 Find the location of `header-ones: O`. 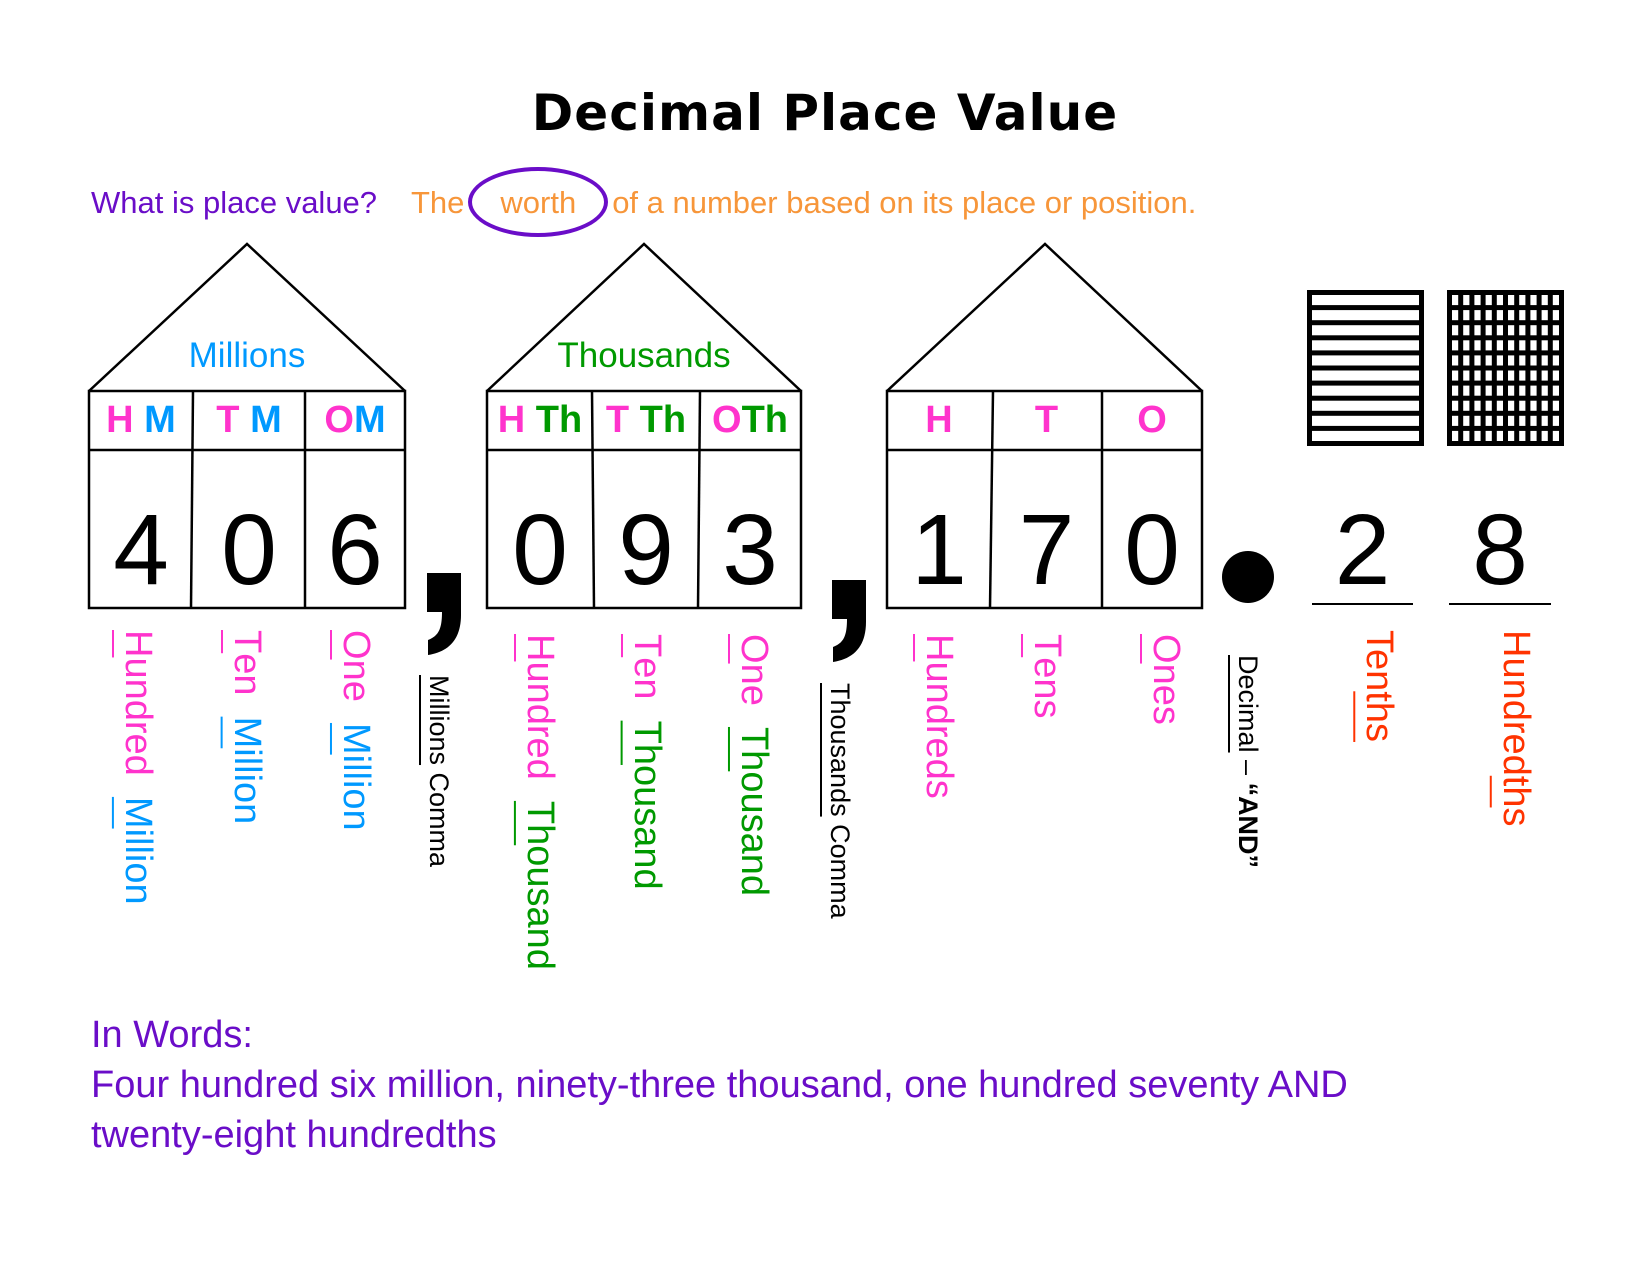

header-ones: O is located at coordinates (1152, 420).